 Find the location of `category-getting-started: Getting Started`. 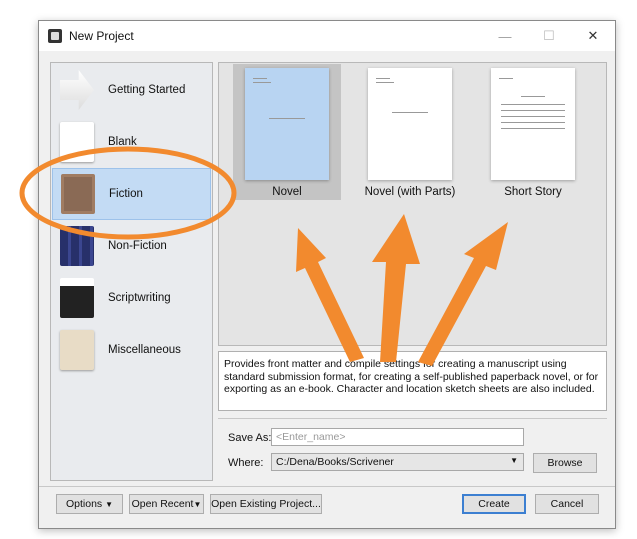

category-getting-started: Getting Started is located at coordinates (131, 90).